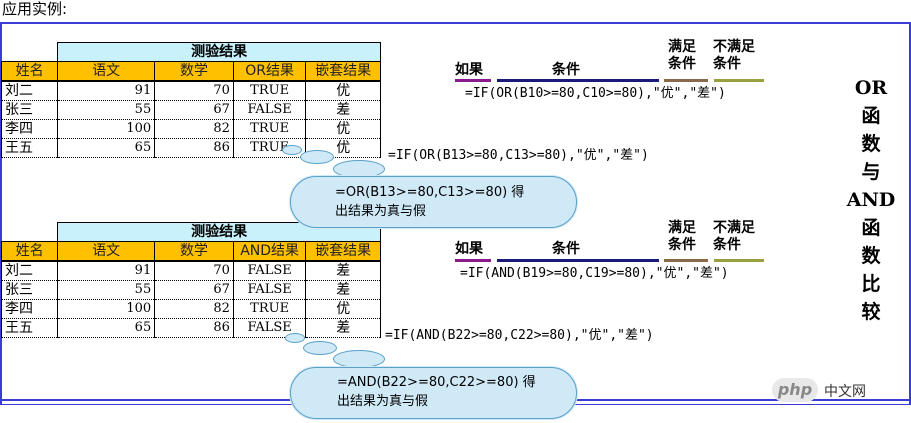  Describe the element at coordinates (871, 172) in the screenshot. I see `side-title-char: 与` at that location.